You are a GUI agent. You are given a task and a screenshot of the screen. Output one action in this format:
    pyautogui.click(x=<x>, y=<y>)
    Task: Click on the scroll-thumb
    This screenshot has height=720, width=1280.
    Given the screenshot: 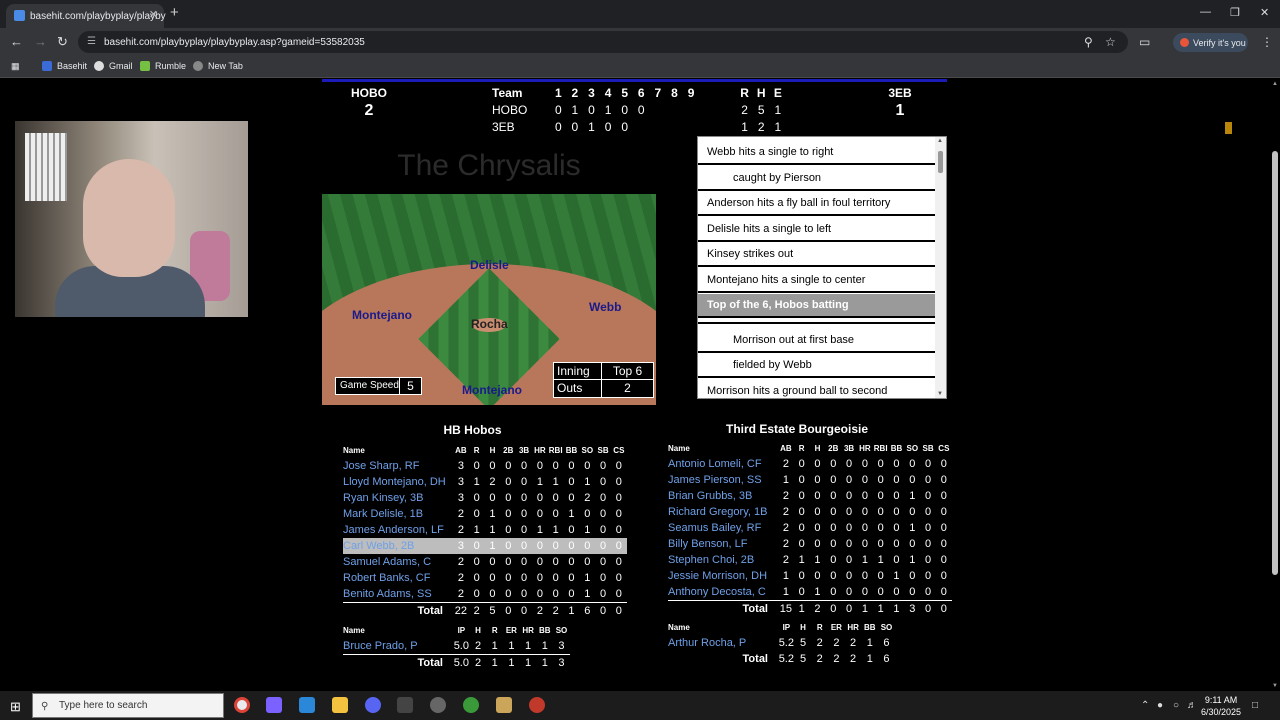 What is the action you would take?
    pyautogui.click(x=940, y=162)
    